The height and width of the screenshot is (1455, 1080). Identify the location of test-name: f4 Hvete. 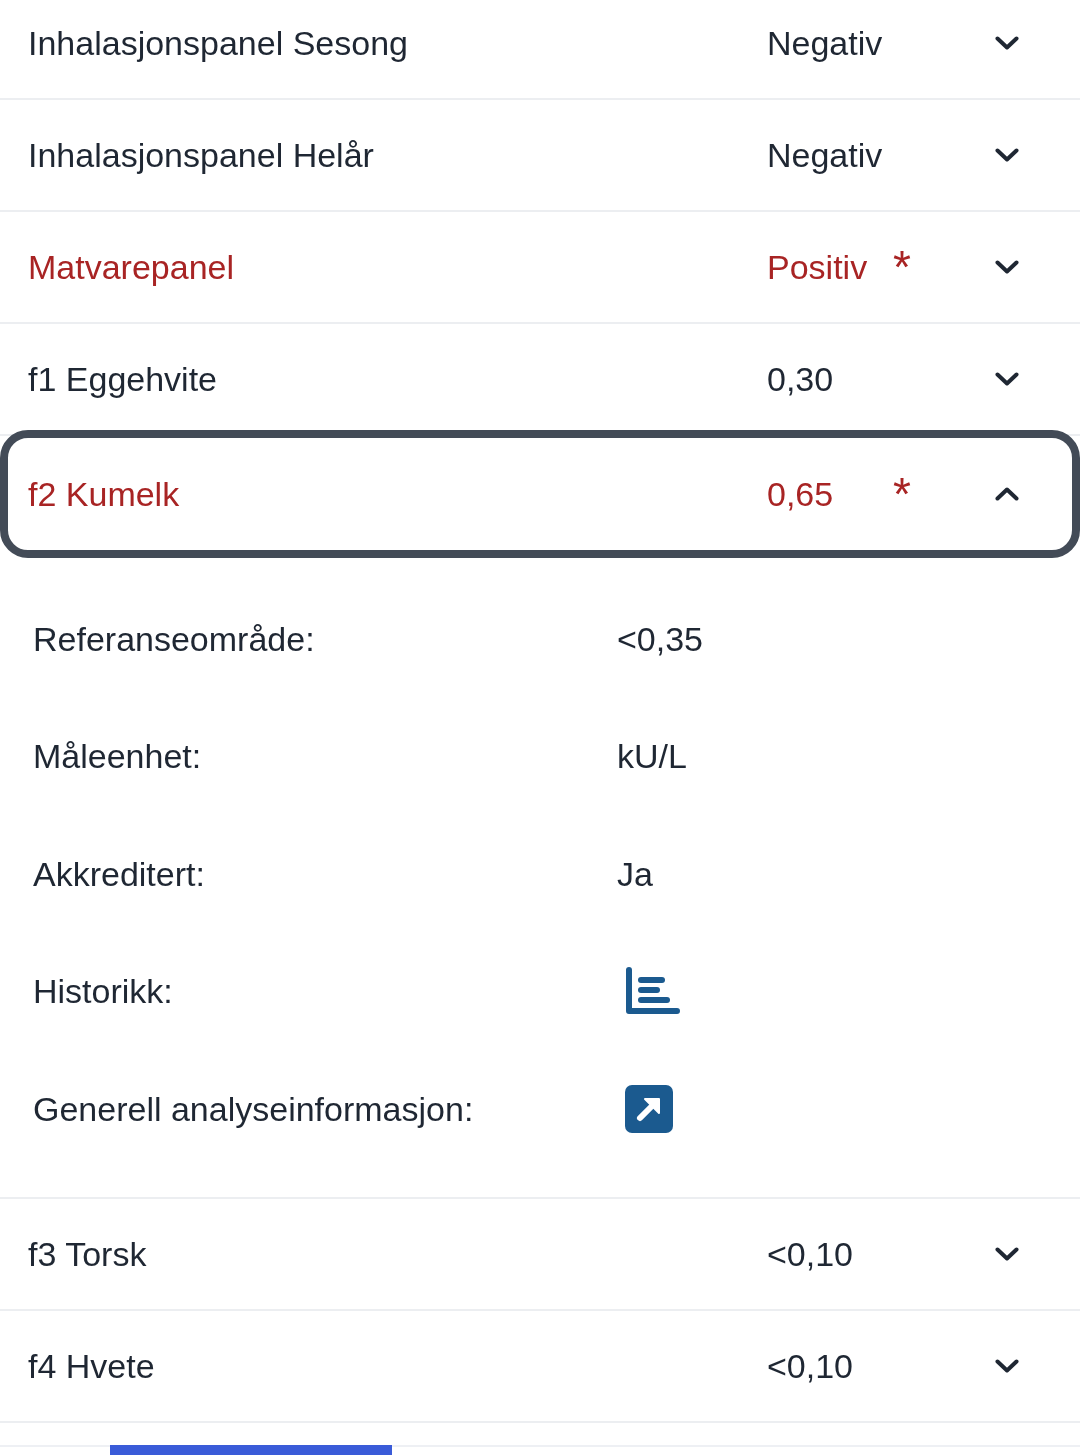
(92, 1365).